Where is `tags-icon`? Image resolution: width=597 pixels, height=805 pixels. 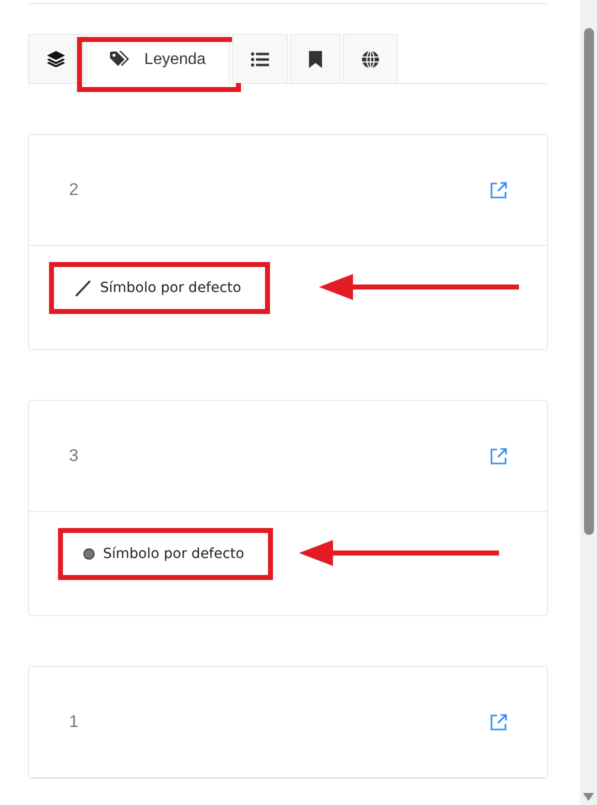 tags-icon is located at coordinates (120, 59).